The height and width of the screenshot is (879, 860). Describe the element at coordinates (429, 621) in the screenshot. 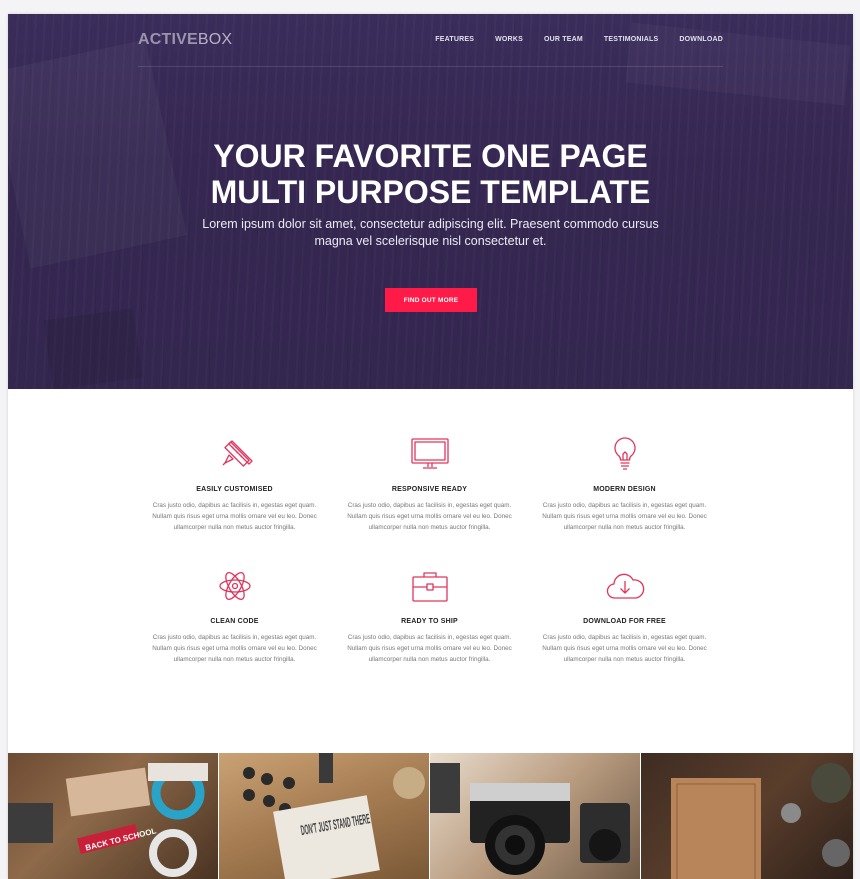

I see `feature-title: READY TO SHIP` at that location.